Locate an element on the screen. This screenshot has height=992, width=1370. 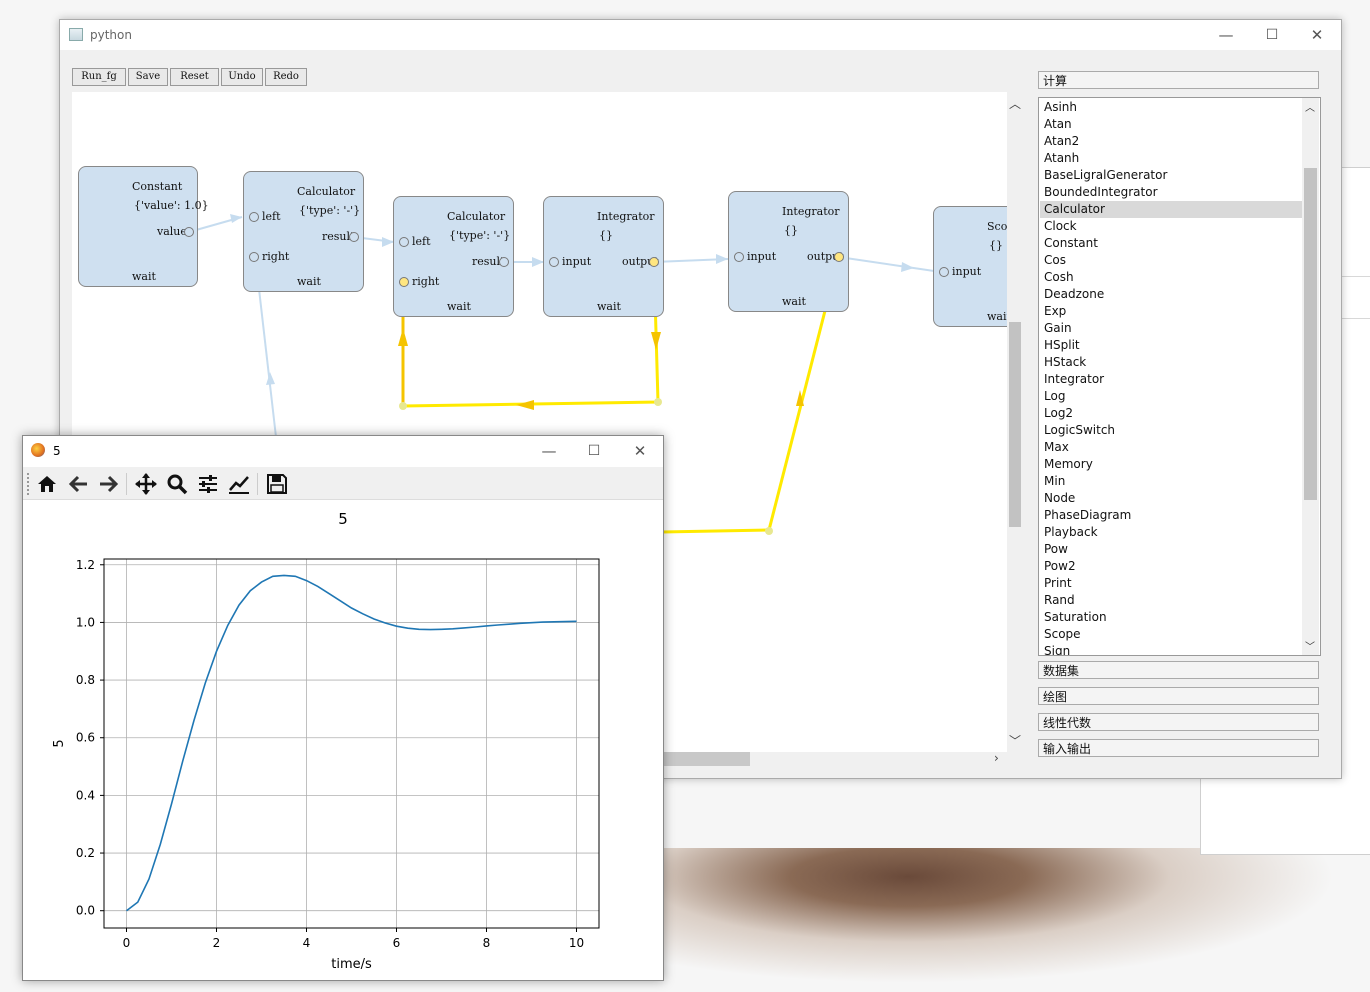
panel-section-linear-algebra: 线性代数 is located at coordinates (1178, 722).